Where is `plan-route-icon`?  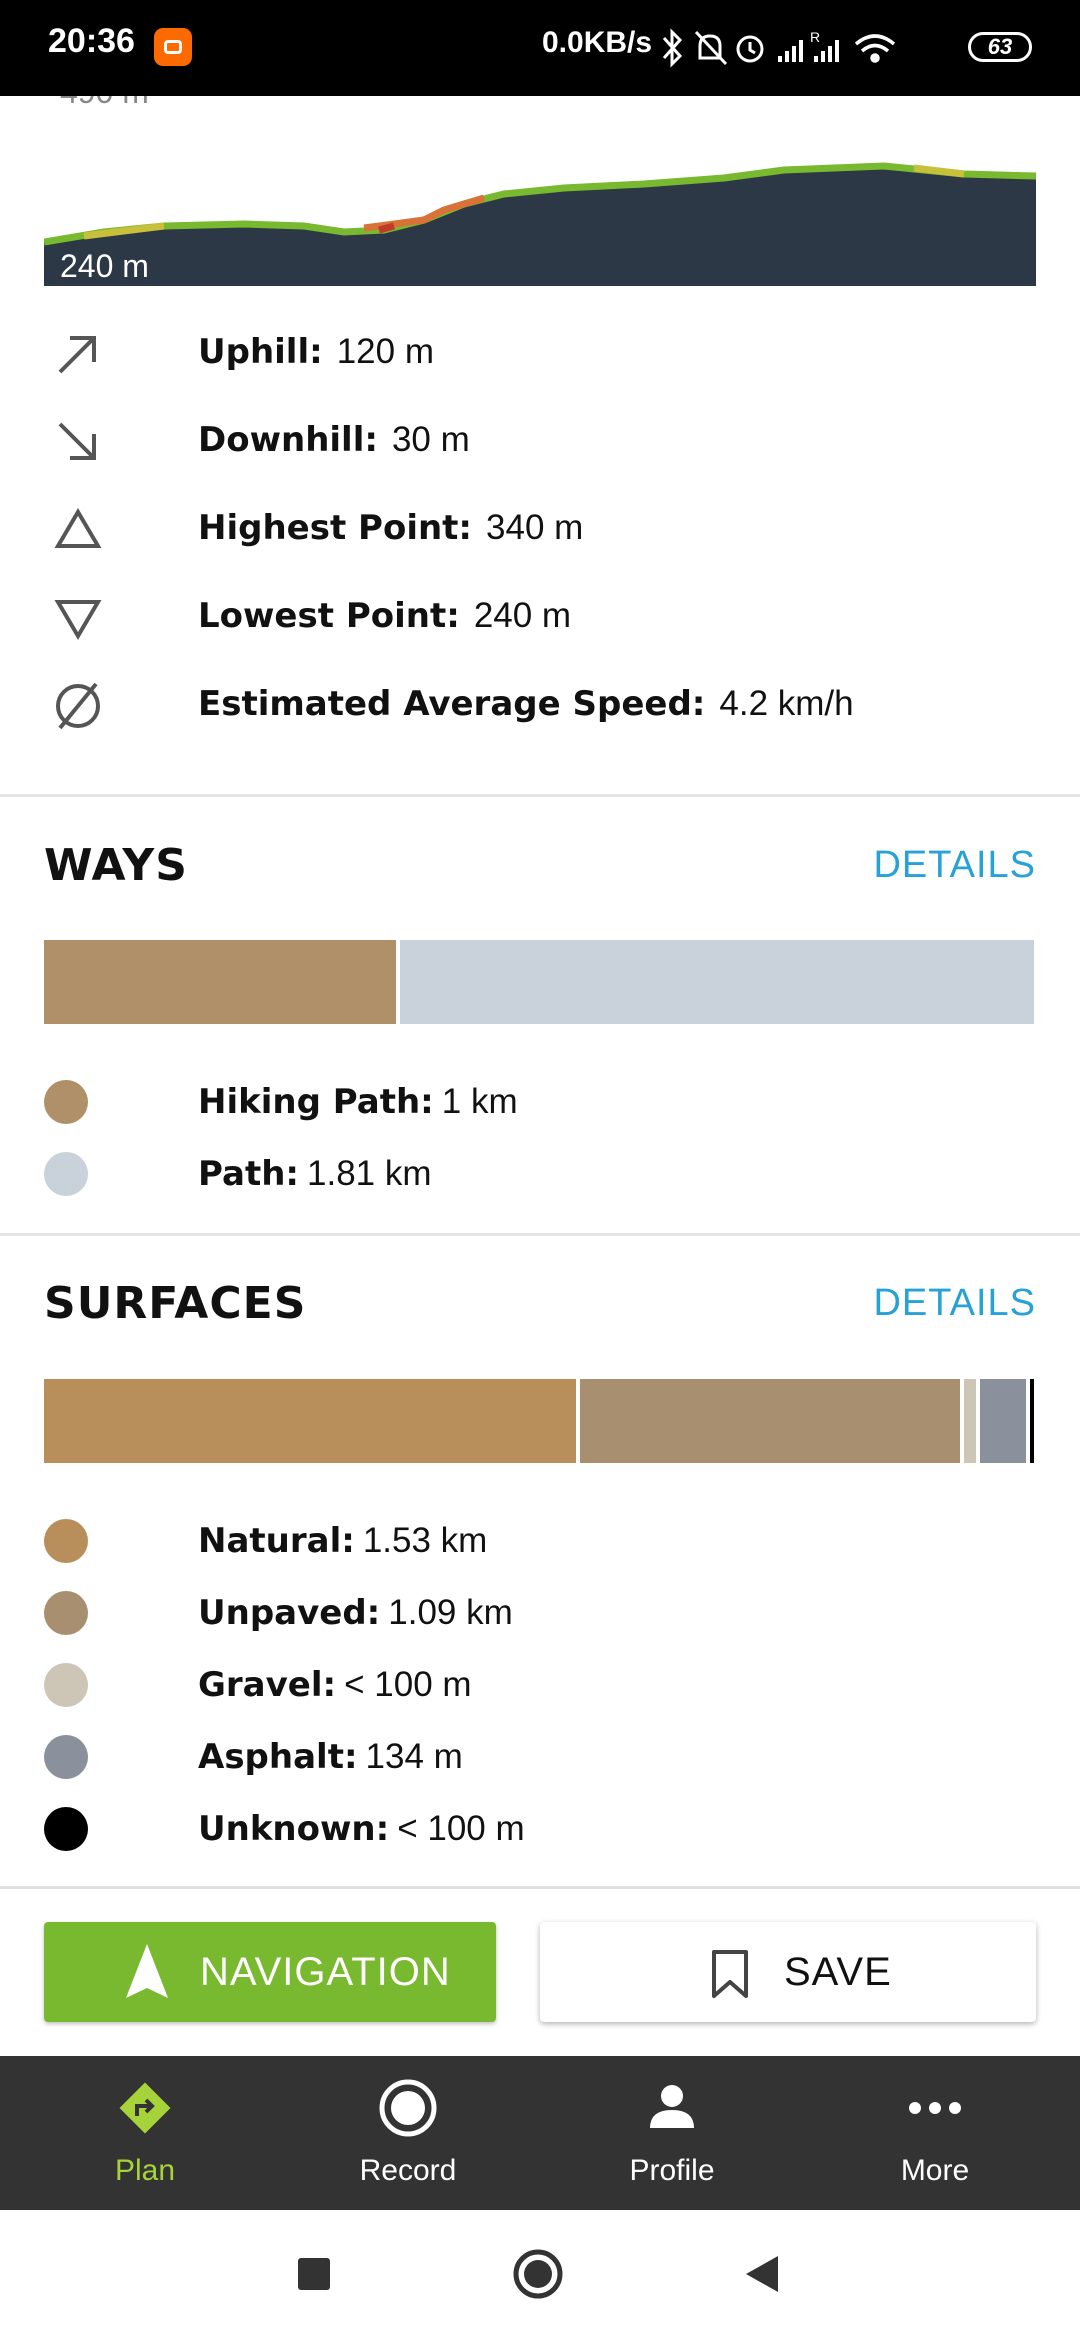 plan-route-icon is located at coordinates (145, 2108).